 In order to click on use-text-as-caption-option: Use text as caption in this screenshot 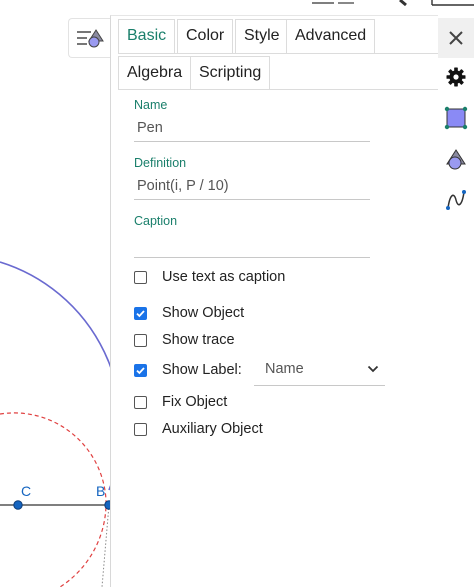, I will do `click(209, 277)`.